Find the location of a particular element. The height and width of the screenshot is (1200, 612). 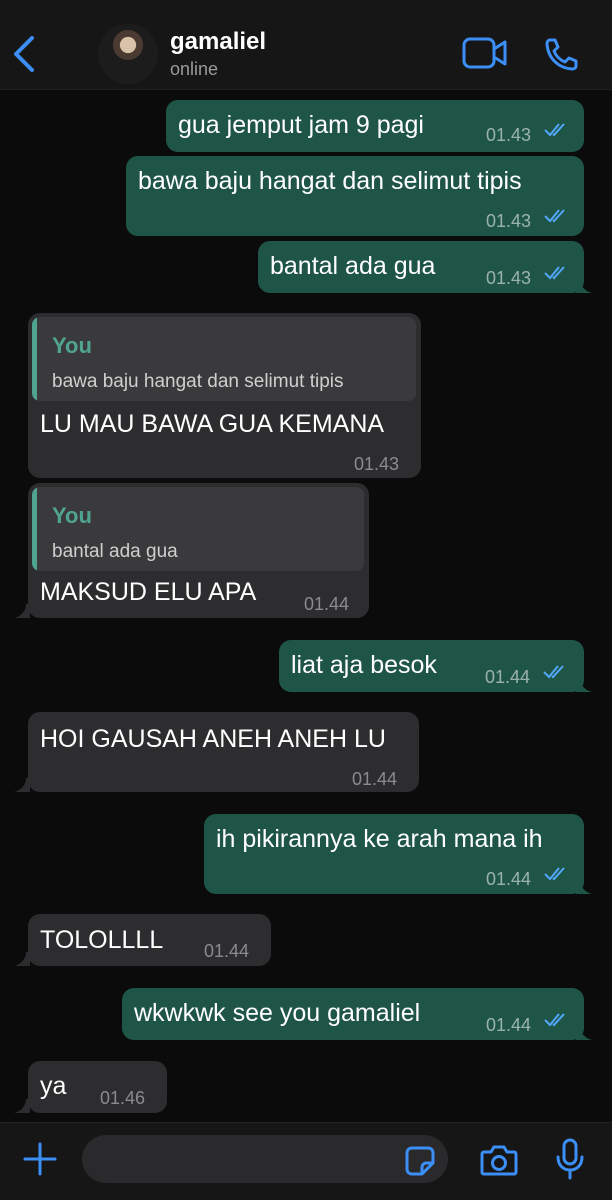

sticker-button is located at coordinates (420, 1161).